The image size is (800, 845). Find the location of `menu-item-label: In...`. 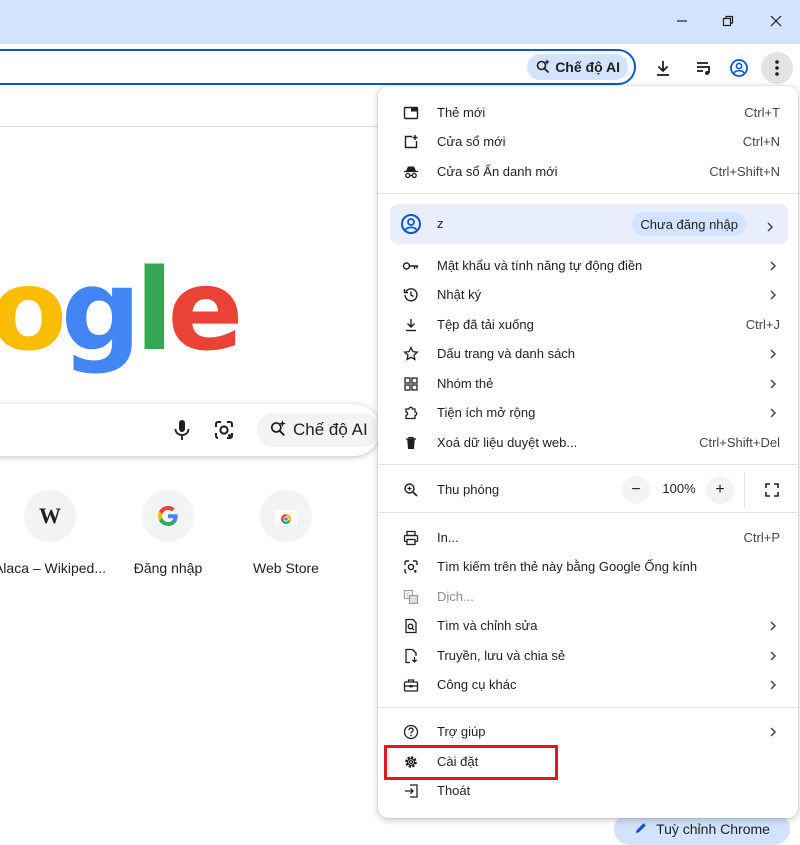

menu-item-label: In... is located at coordinates (448, 537).